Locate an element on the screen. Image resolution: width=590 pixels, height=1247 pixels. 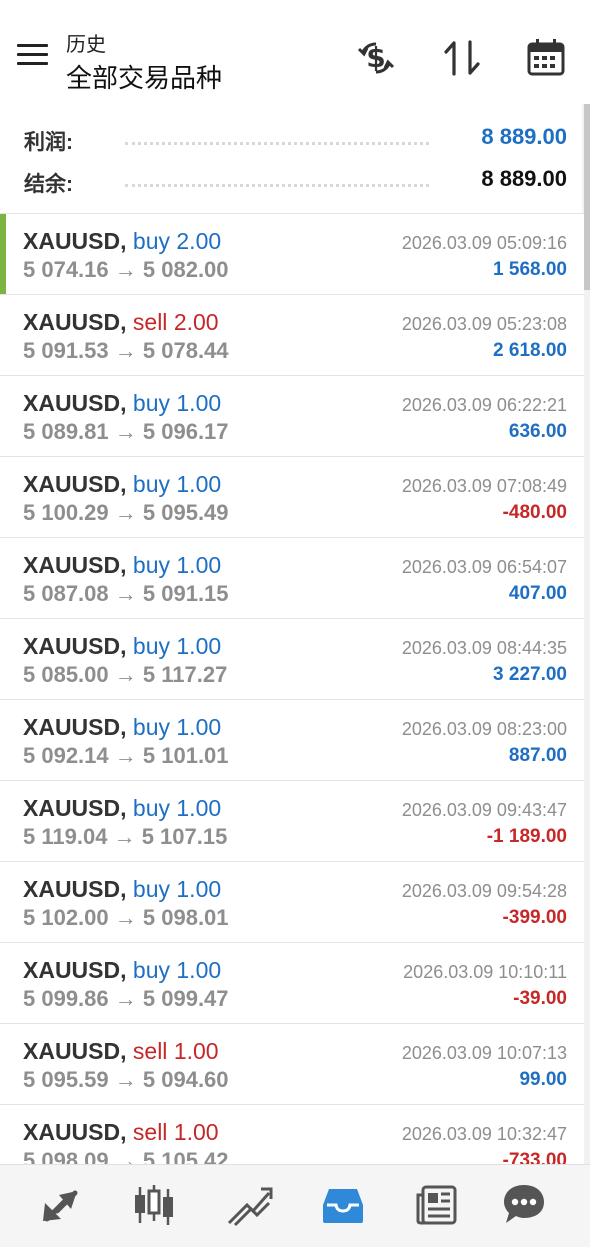
trade-time: 2026.03.09 06:54:07 is located at coordinates (484, 567).